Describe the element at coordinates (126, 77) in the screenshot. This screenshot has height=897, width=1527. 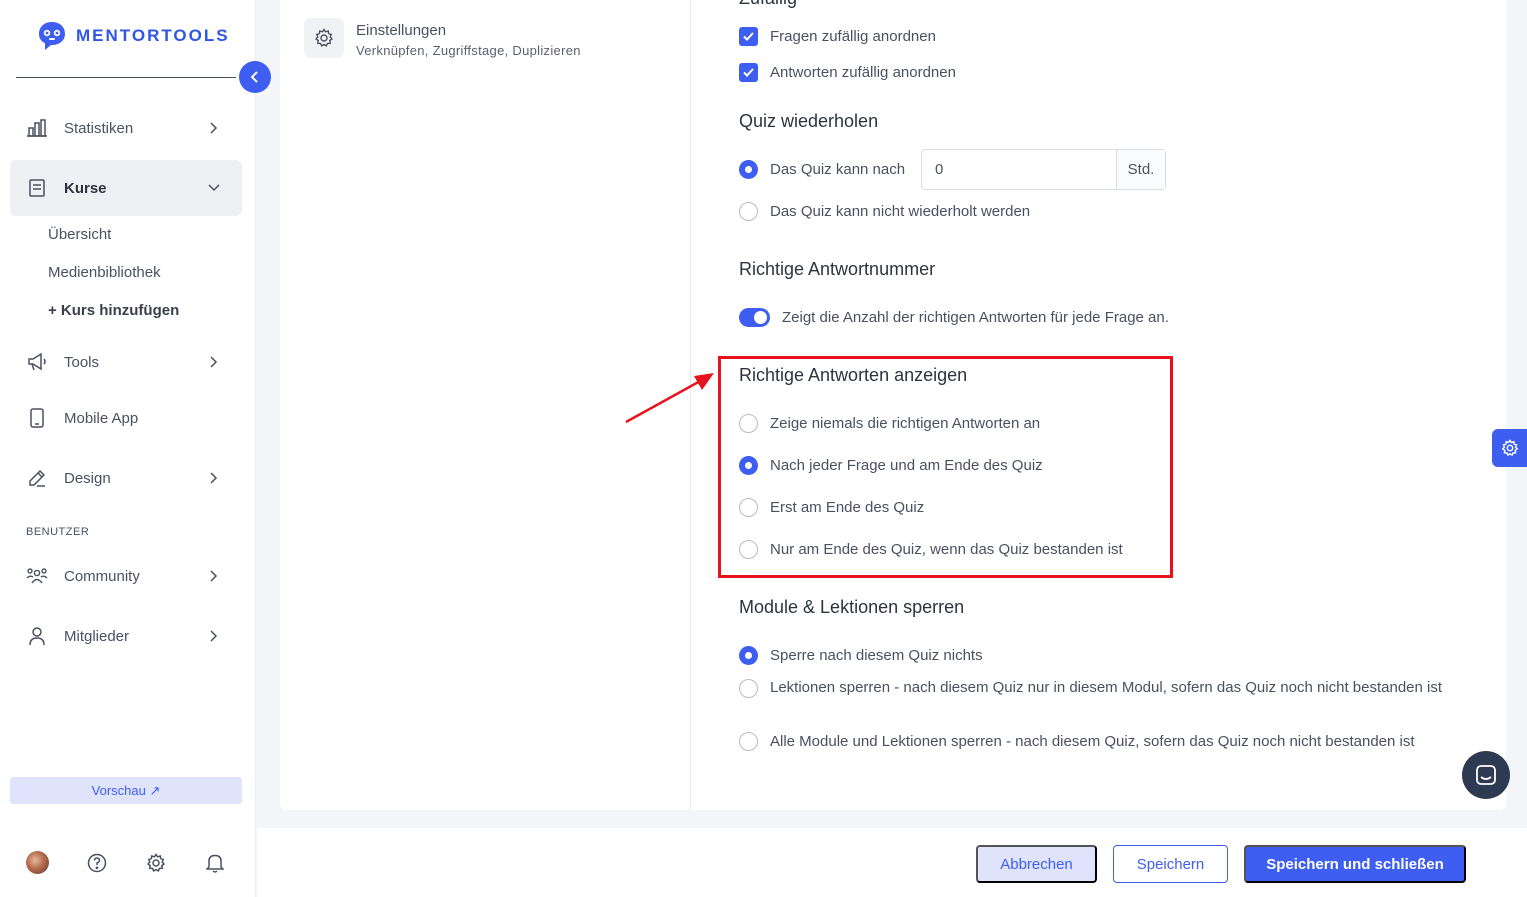
I see `divider` at that location.